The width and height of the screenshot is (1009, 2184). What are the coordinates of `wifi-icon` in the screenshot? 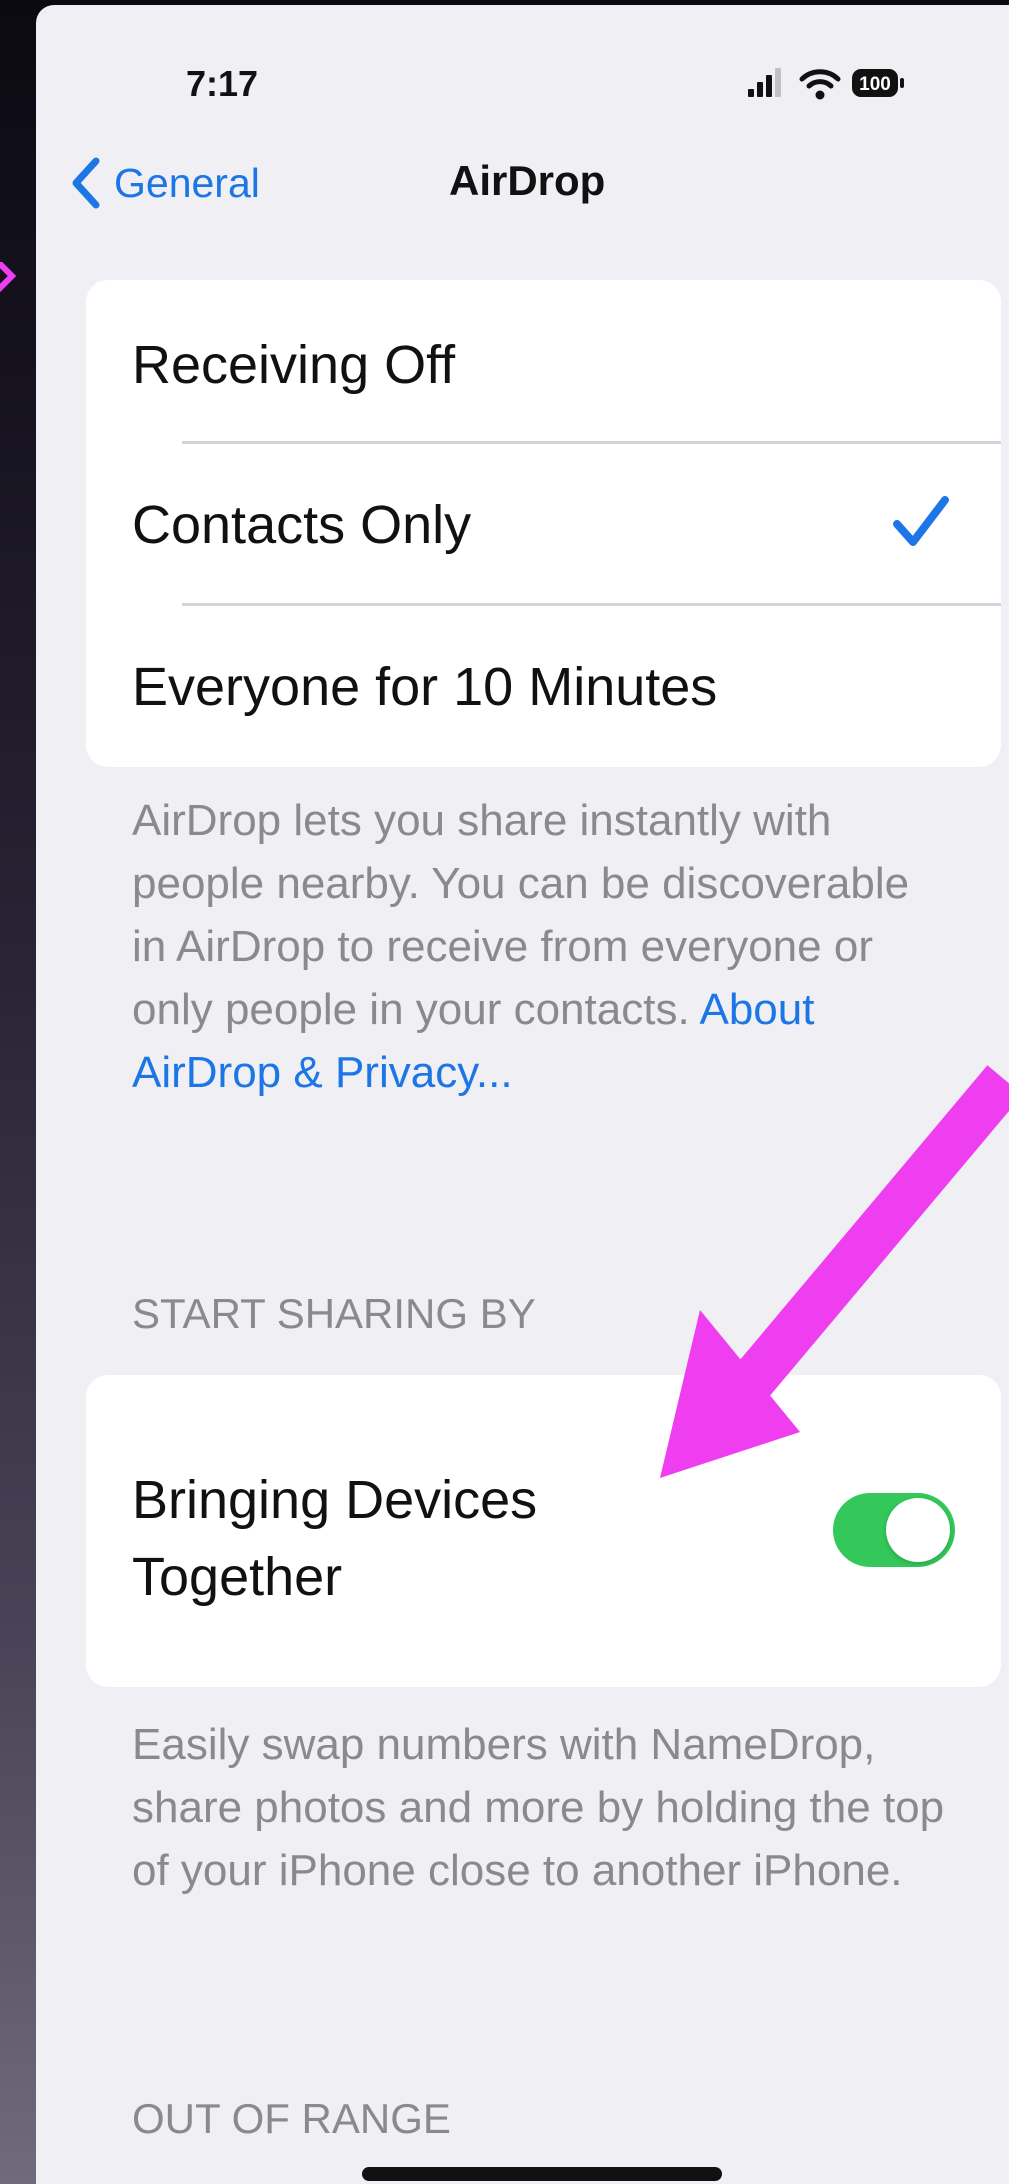 It's located at (820, 84).